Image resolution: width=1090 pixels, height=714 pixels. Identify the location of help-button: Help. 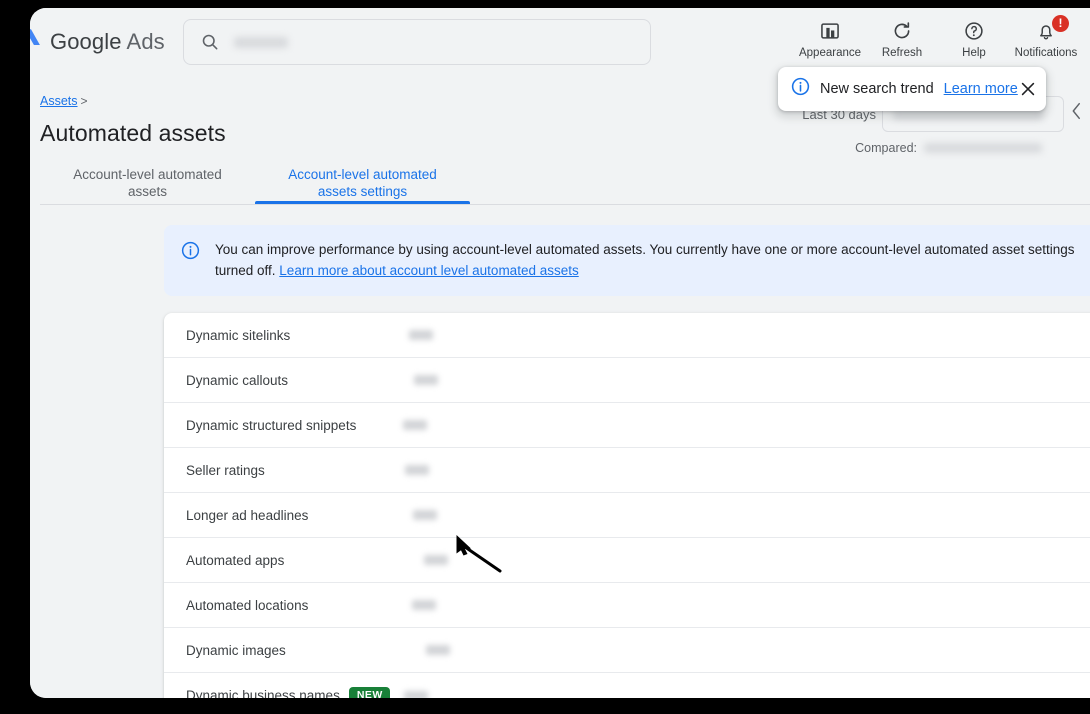
(974, 37).